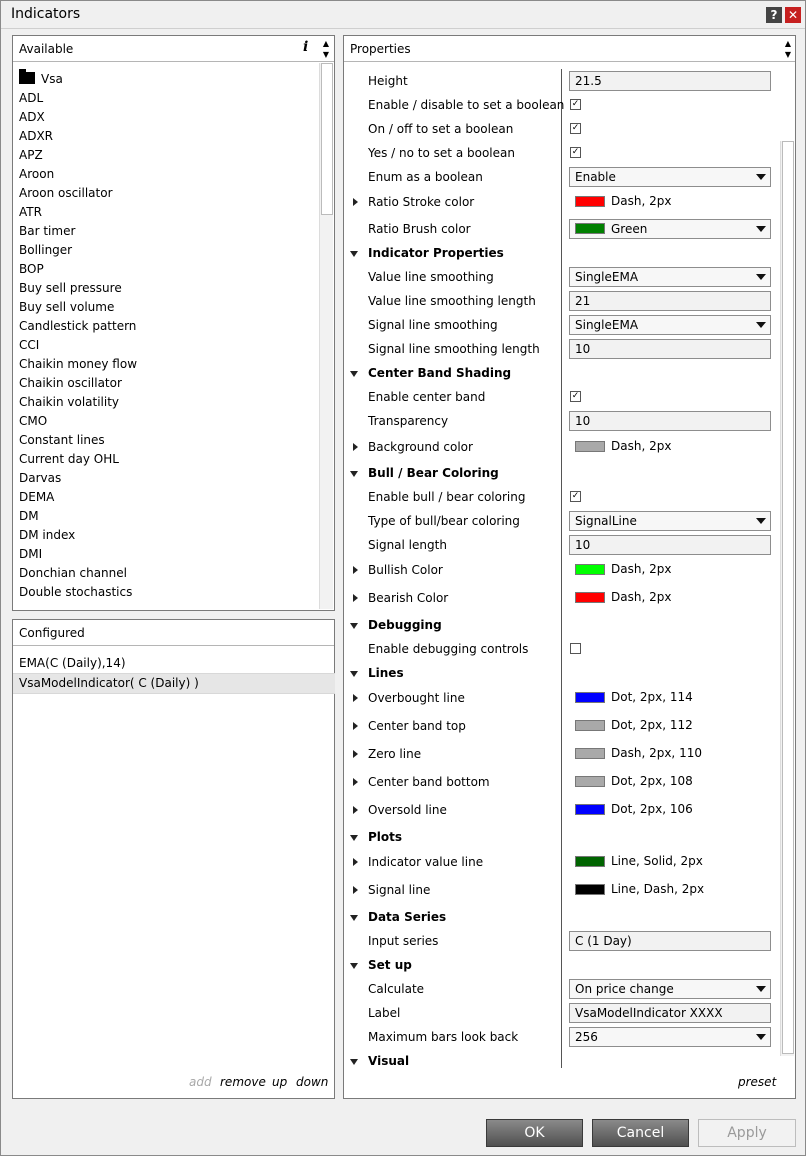  Describe the element at coordinates (554, 862) in the screenshot. I see `property-row: Indicator value line Line, Solid, 2px` at that location.